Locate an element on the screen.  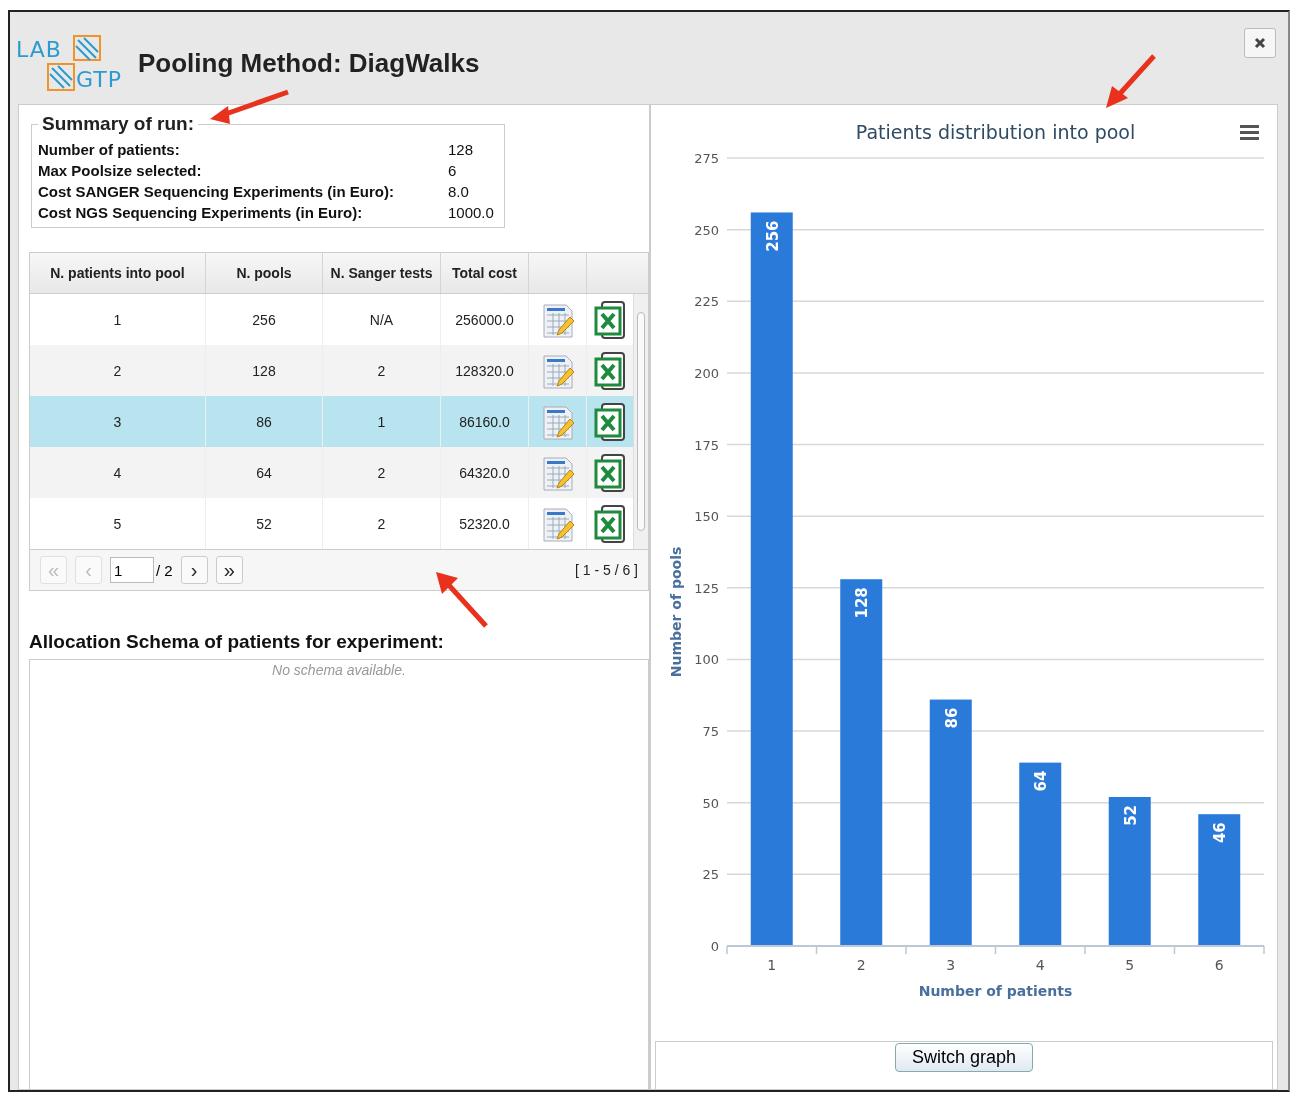
column-header: Total cost is located at coordinates (485, 273).